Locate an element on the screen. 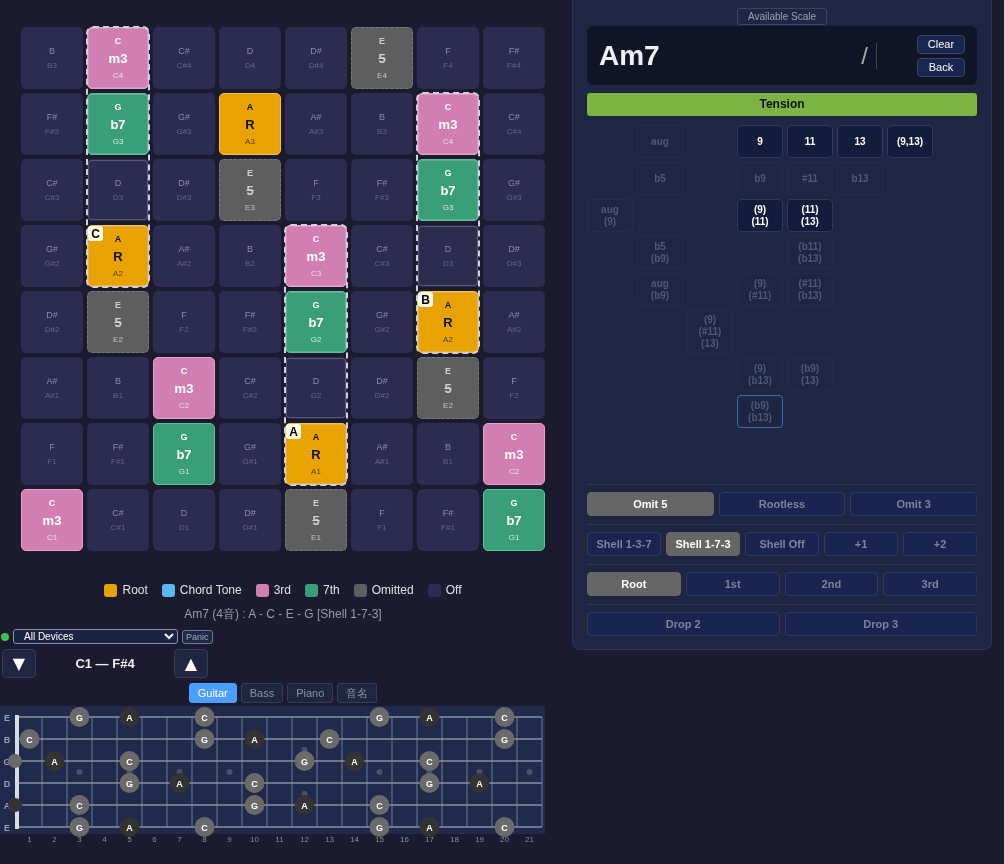 This screenshot has width=1004, height=864. fret-number: 9 is located at coordinates (229, 839).